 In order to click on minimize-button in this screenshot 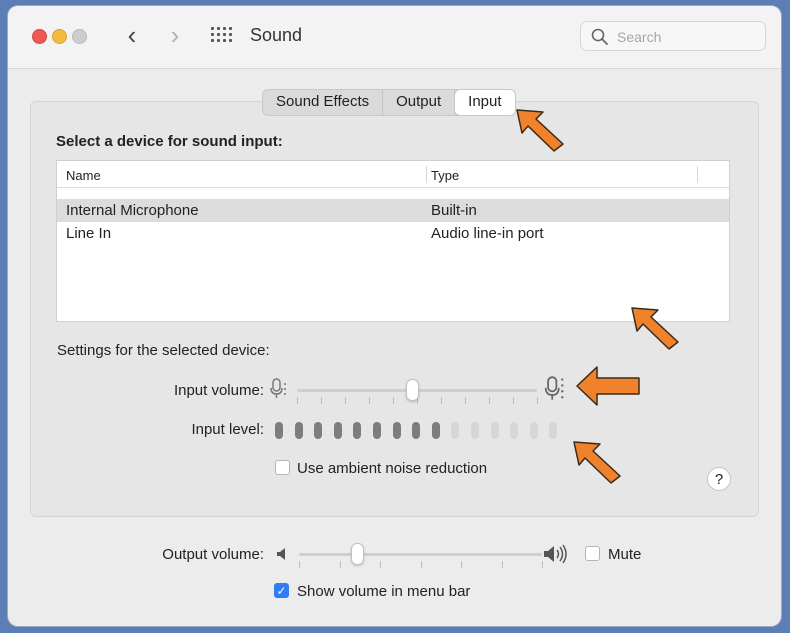, I will do `click(59, 36)`.